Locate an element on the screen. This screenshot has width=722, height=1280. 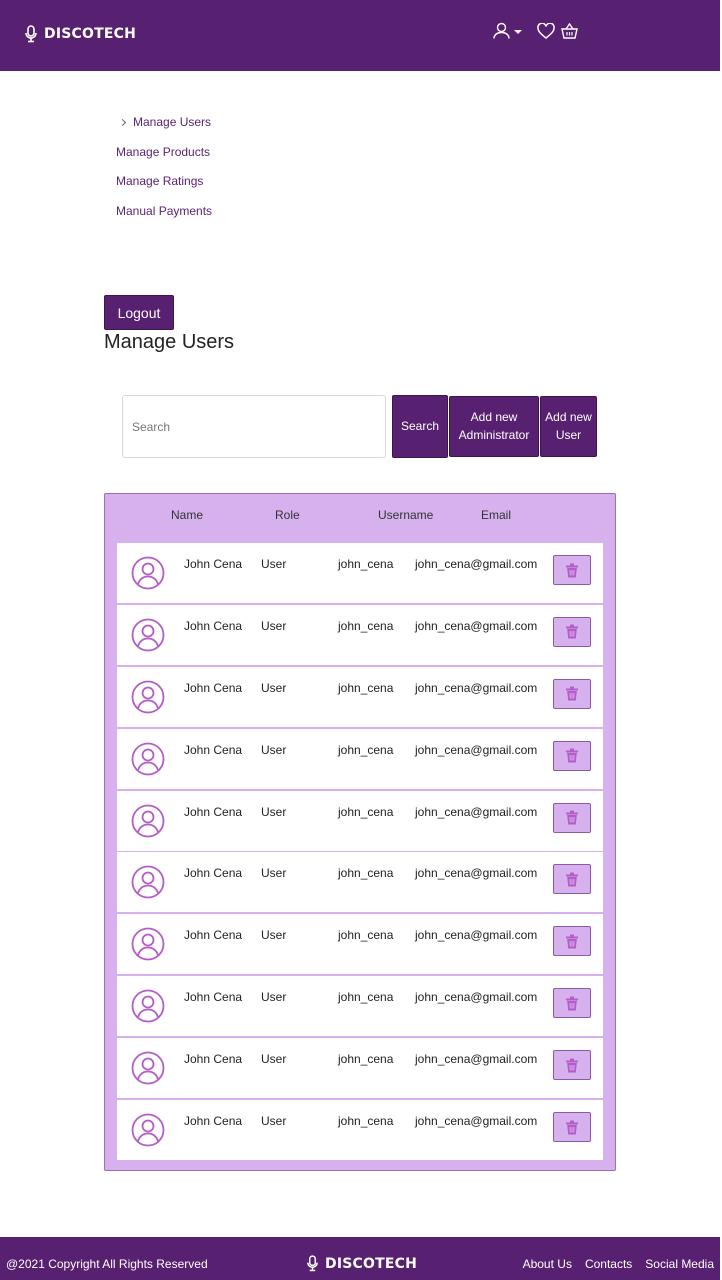
copyright-text: @2021 Copyright All Rights Reserved is located at coordinates (107, 1264).